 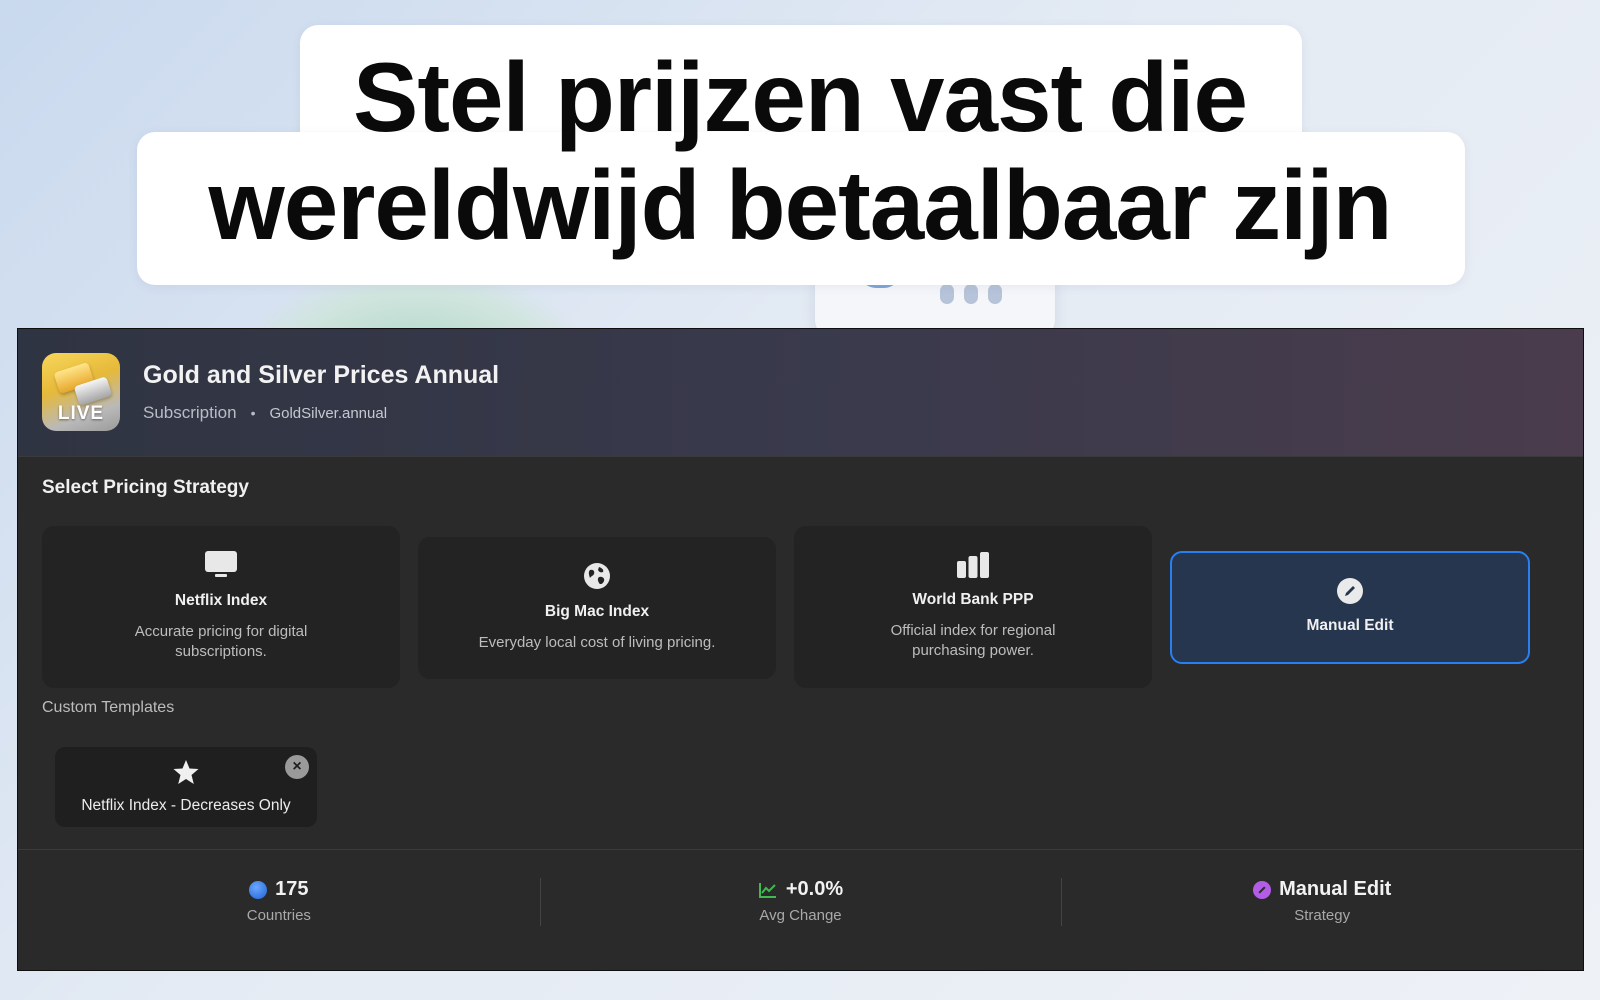 What do you see at coordinates (265, 413) in the screenshot?
I see `product-meta: Subscription • GoldSilver.annual` at bounding box center [265, 413].